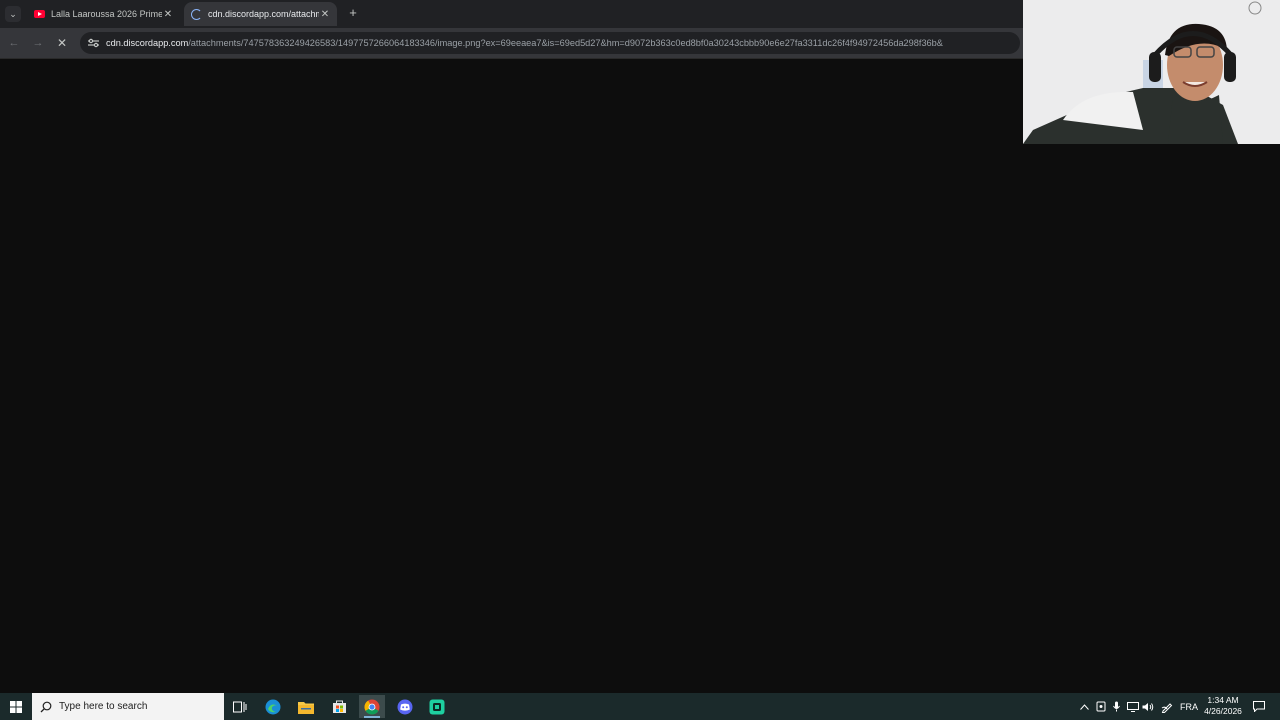 The image size is (1280, 720). I want to click on back-button: ←, so click(14, 43).